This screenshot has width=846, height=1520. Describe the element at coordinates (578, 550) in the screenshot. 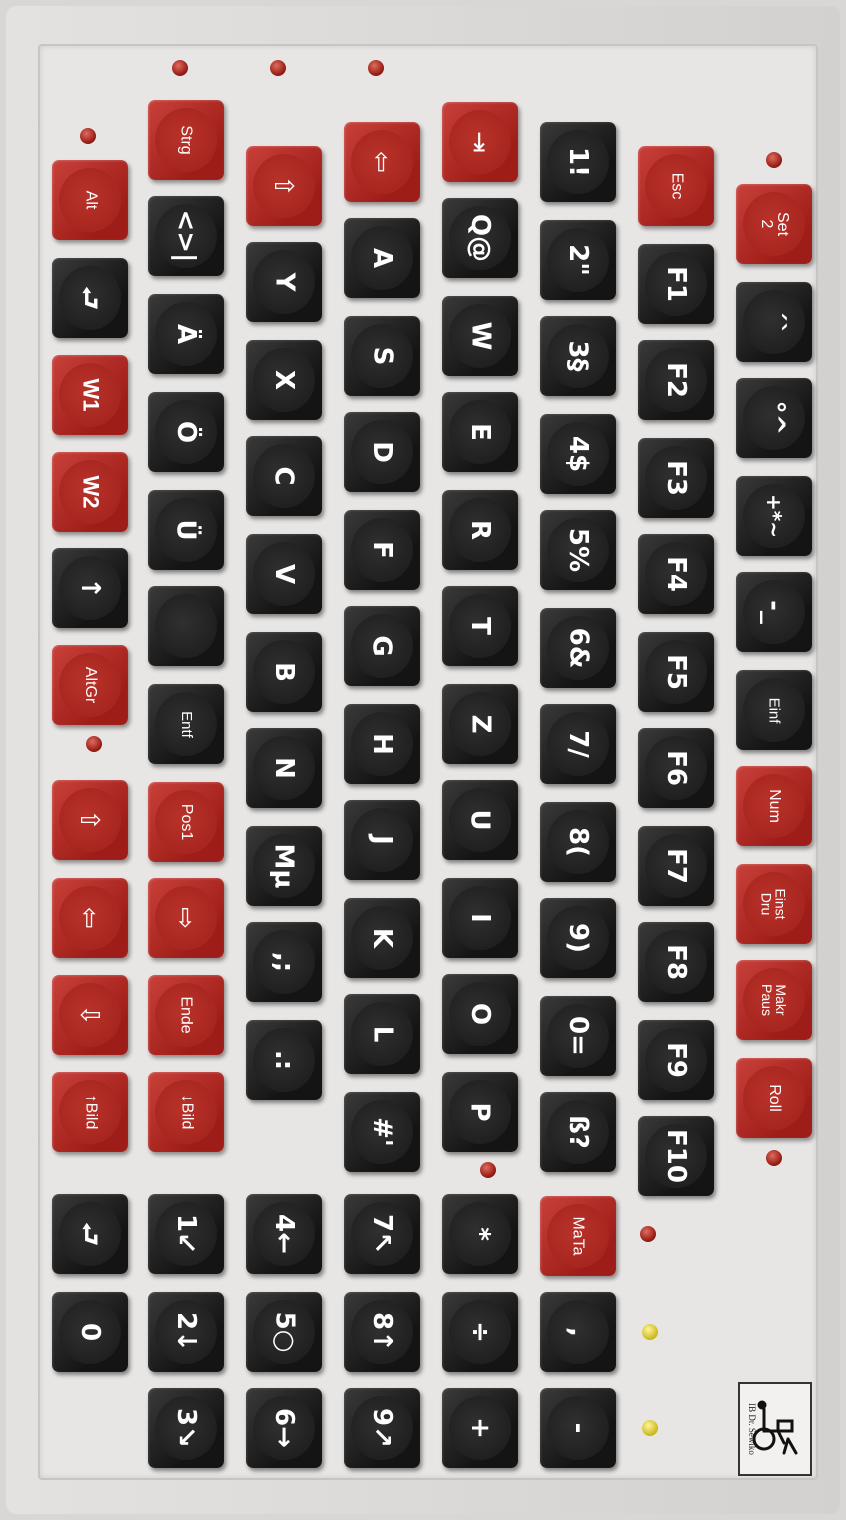

I see `key-5: 5%` at that location.